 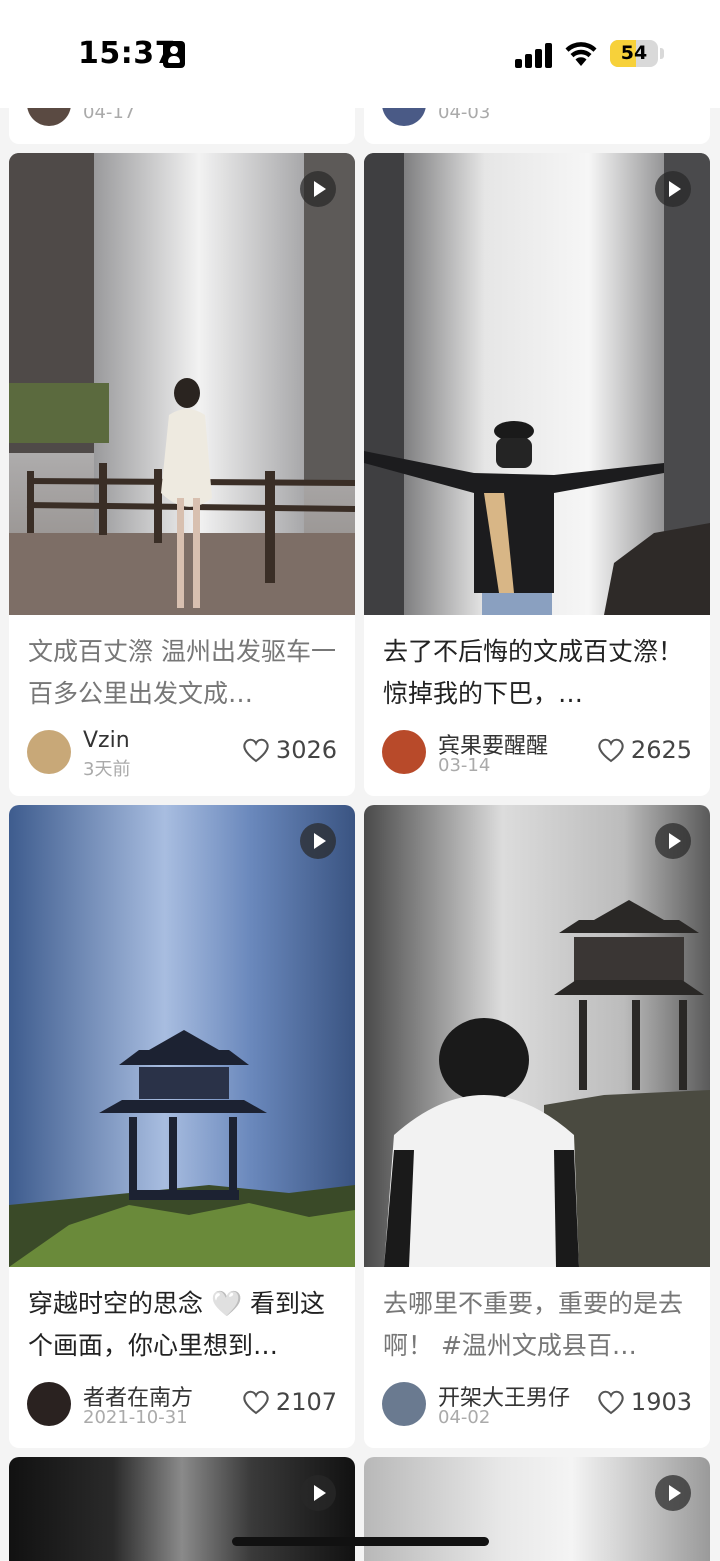 What do you see at coordinates (464, 1417) in the screenshot?
I see `post-date: 04-02` at bounding box center [464, 1417].